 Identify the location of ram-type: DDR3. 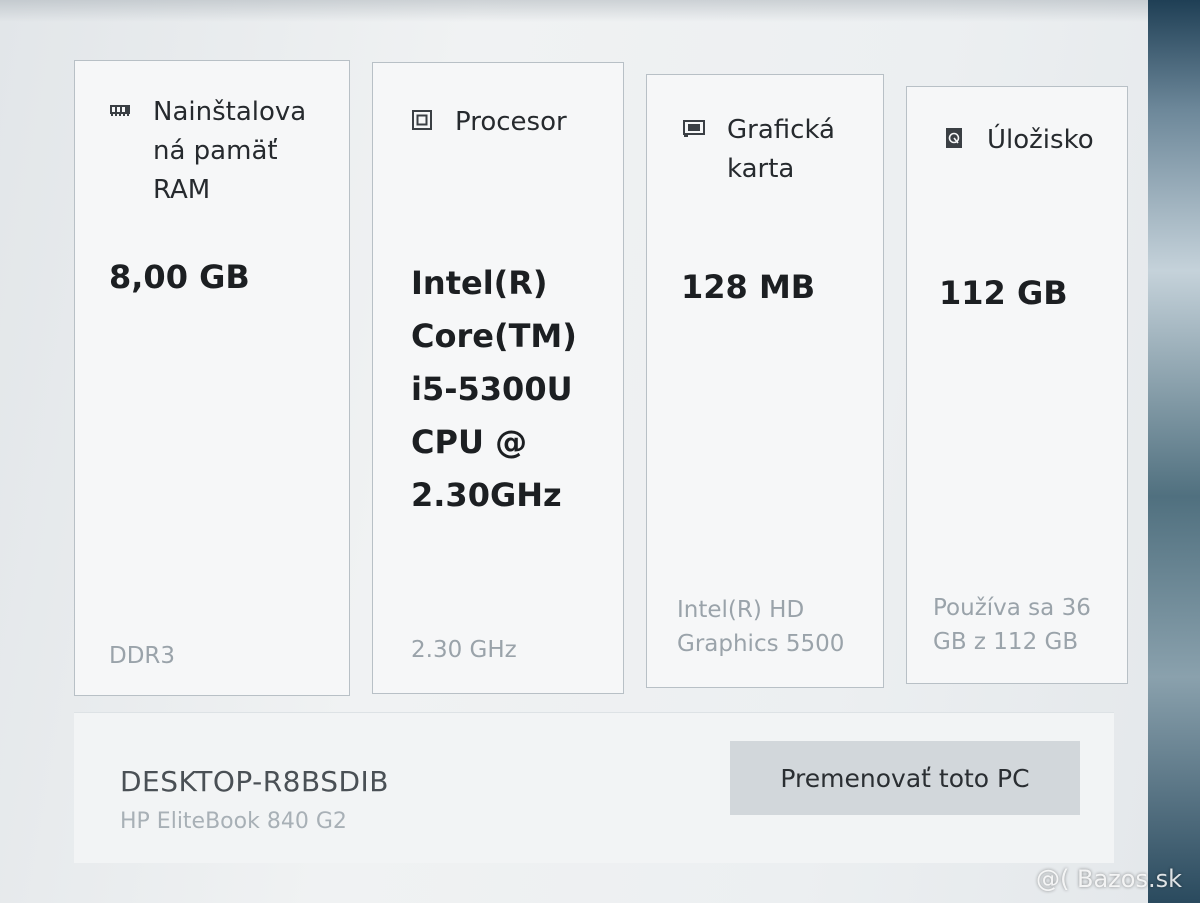
(142, 656).